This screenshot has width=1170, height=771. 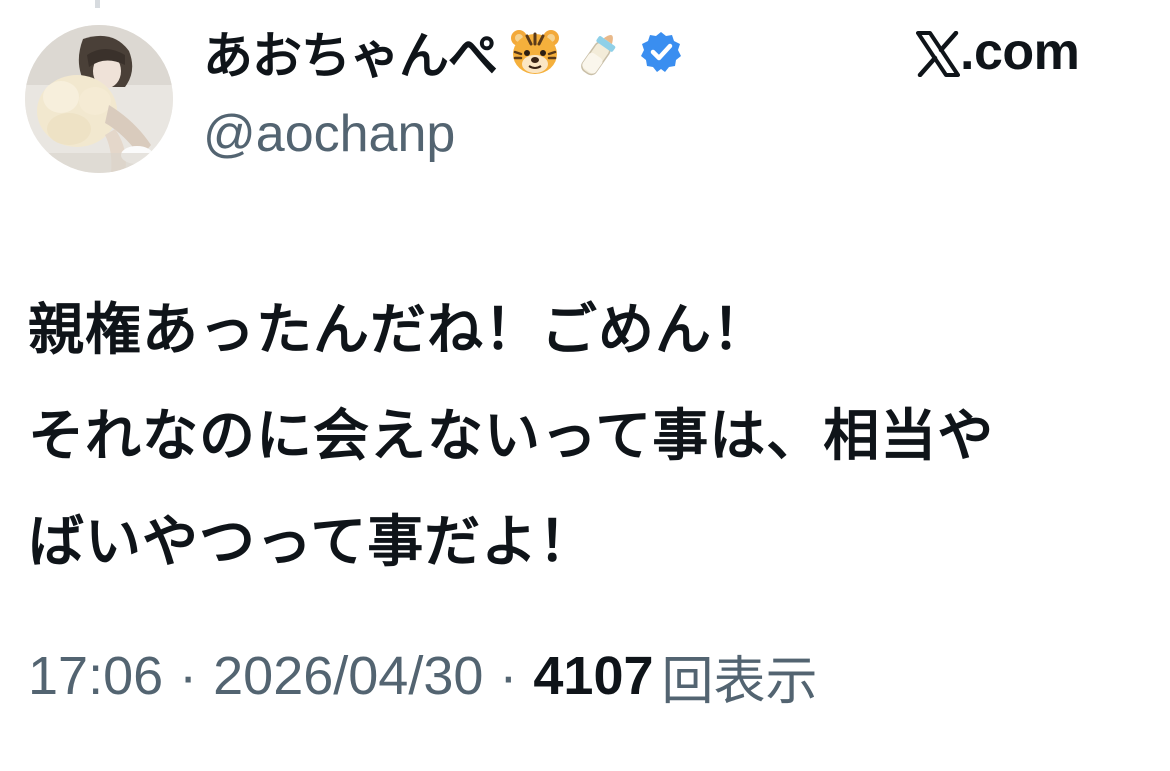 I want to click on display-name: あおちゃんぺ, so click(x=350, y=52).